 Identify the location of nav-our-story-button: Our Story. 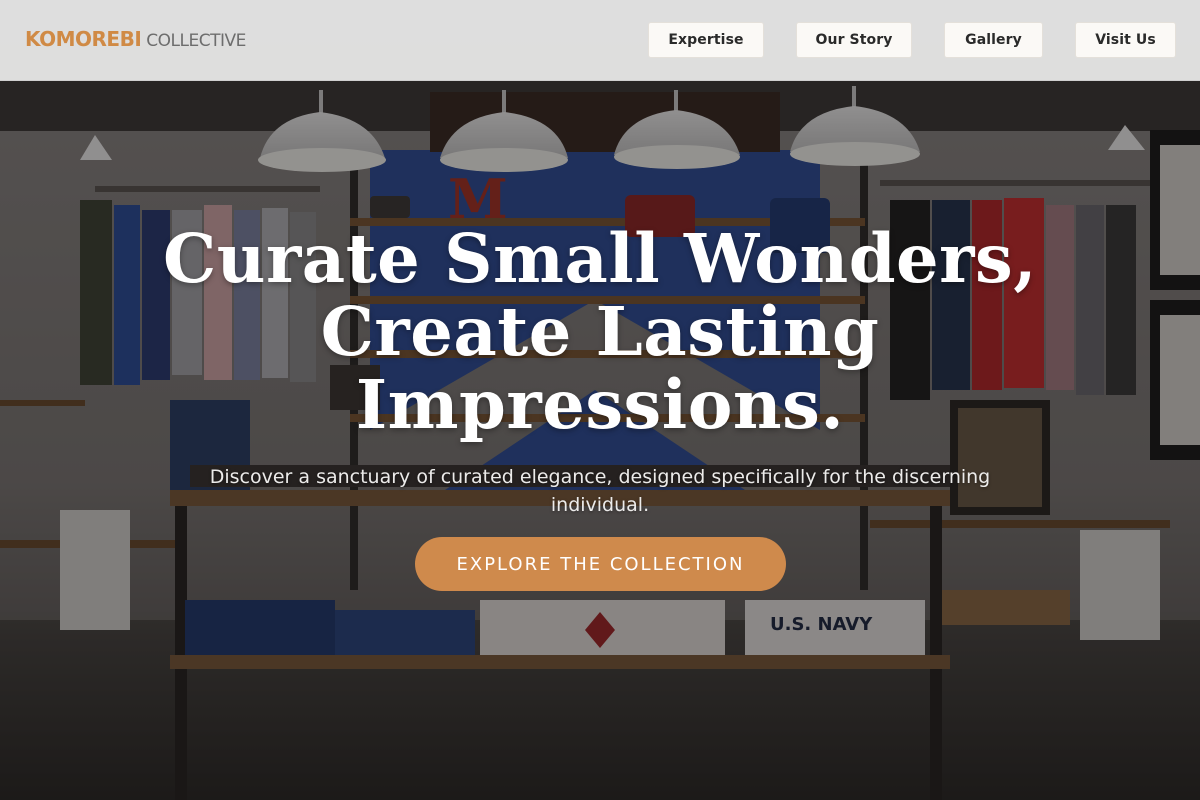
(854, 40).